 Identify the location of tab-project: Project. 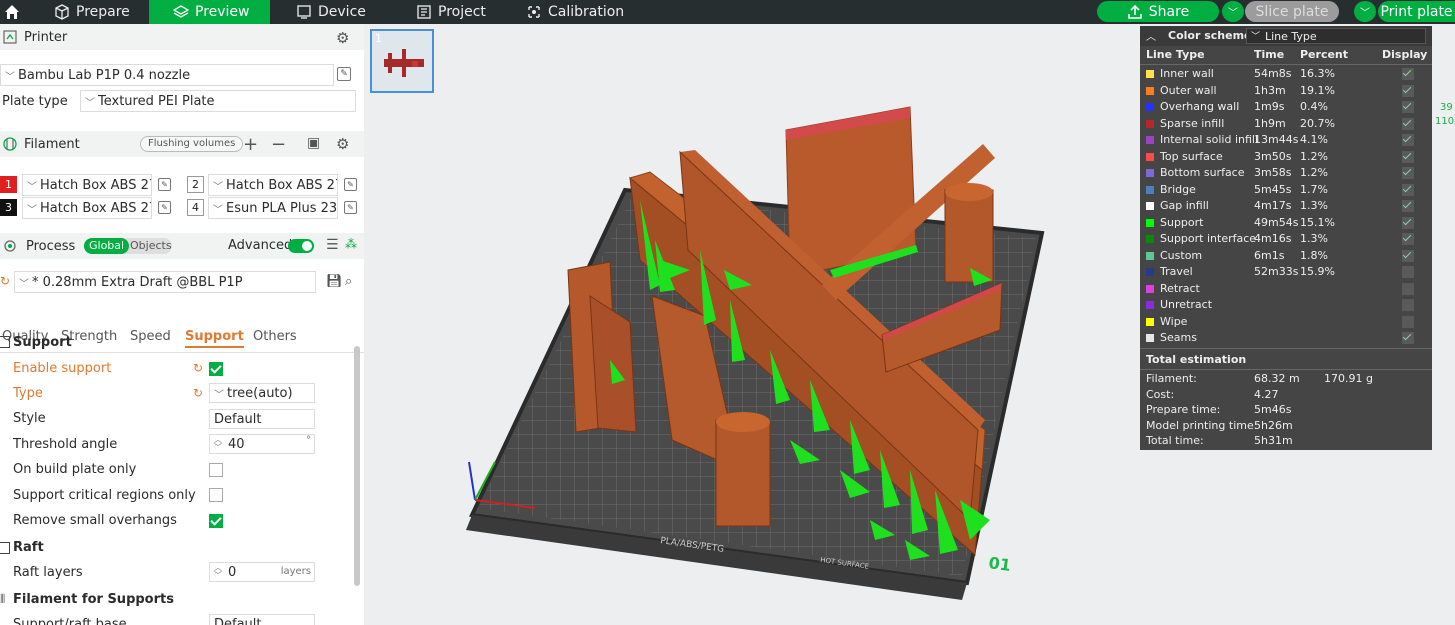
(466, 12).